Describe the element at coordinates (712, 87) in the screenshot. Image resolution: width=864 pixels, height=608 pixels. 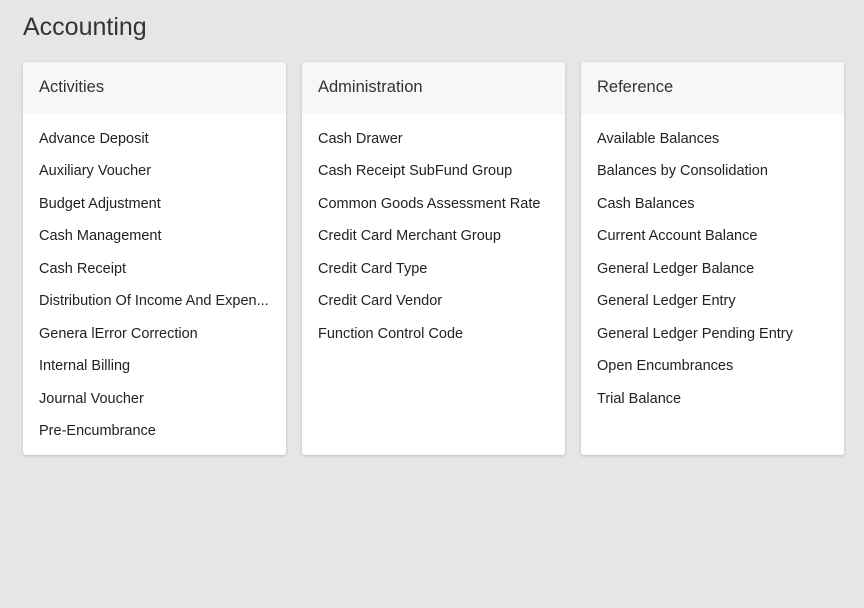
I see `card-header: Reference` at that location.